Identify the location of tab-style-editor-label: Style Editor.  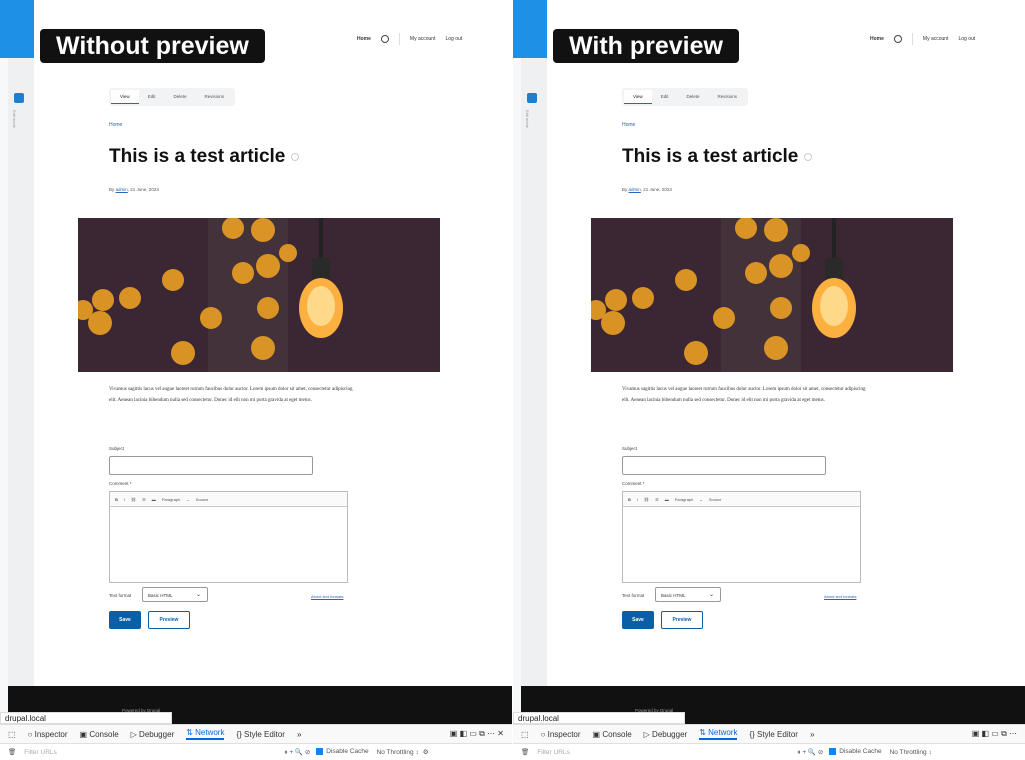
(264, 734).